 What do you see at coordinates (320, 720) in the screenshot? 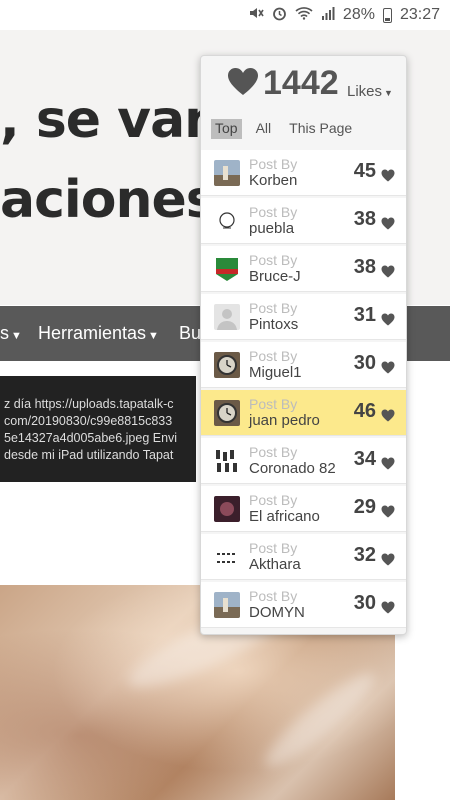
I see `image-highlight` at bounding box center [320, 720].